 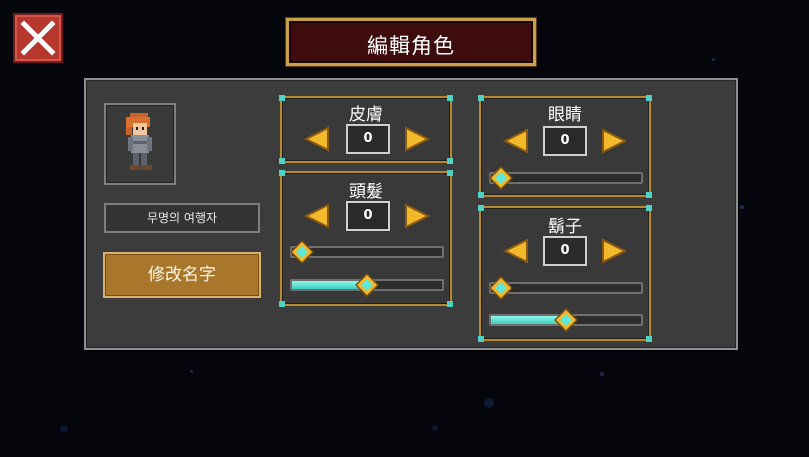 I want to click on hair-value: 0, so click(x=368, y=216).